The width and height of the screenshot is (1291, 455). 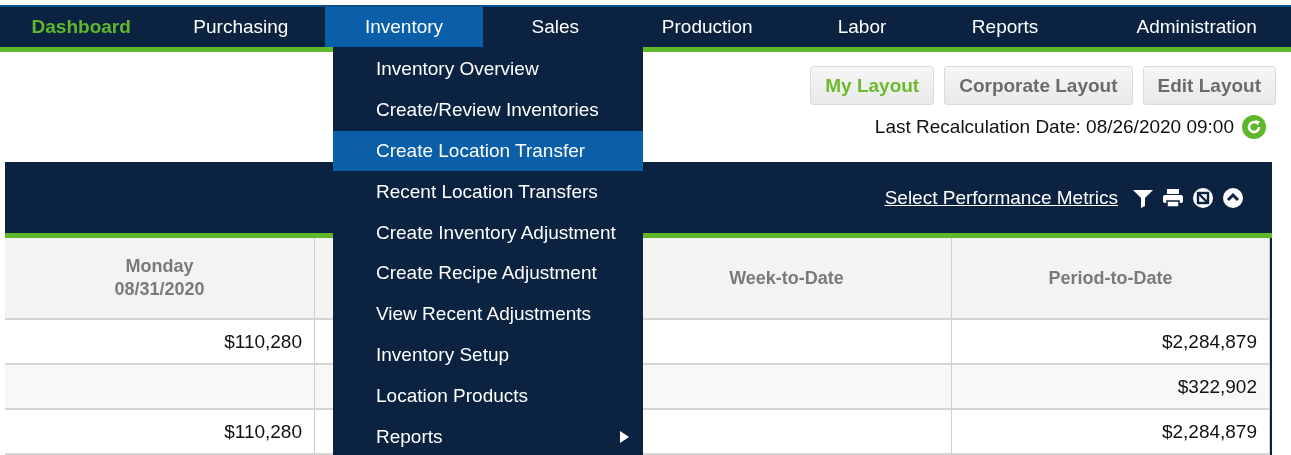 What do you see at coordinates (1203, 197) in the screenshot?
I see `block-icon` at bounding box center [1203, 197].